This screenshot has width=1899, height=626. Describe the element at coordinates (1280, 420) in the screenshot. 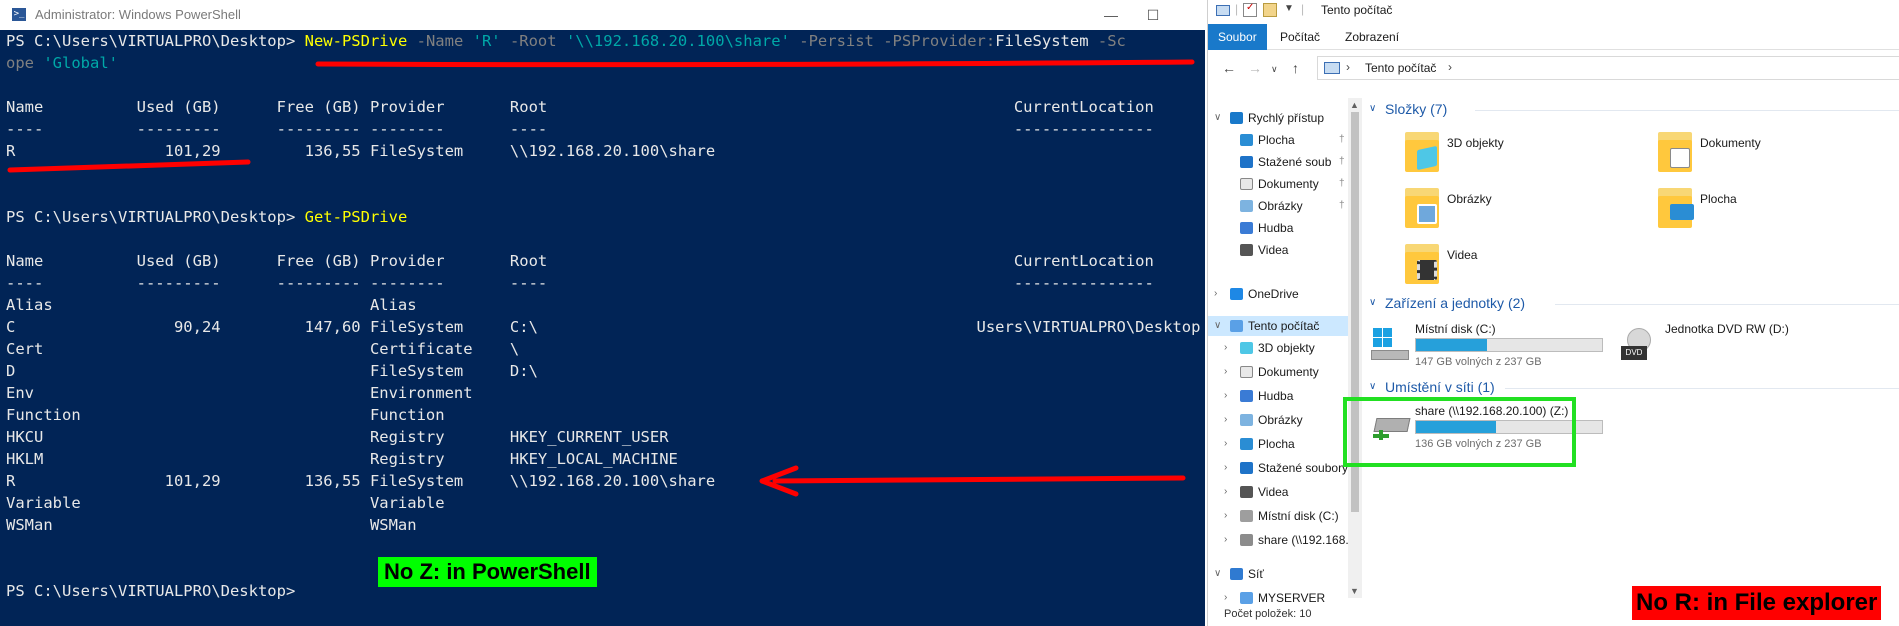

I see `nav-item-label: Obrázky` at that location.